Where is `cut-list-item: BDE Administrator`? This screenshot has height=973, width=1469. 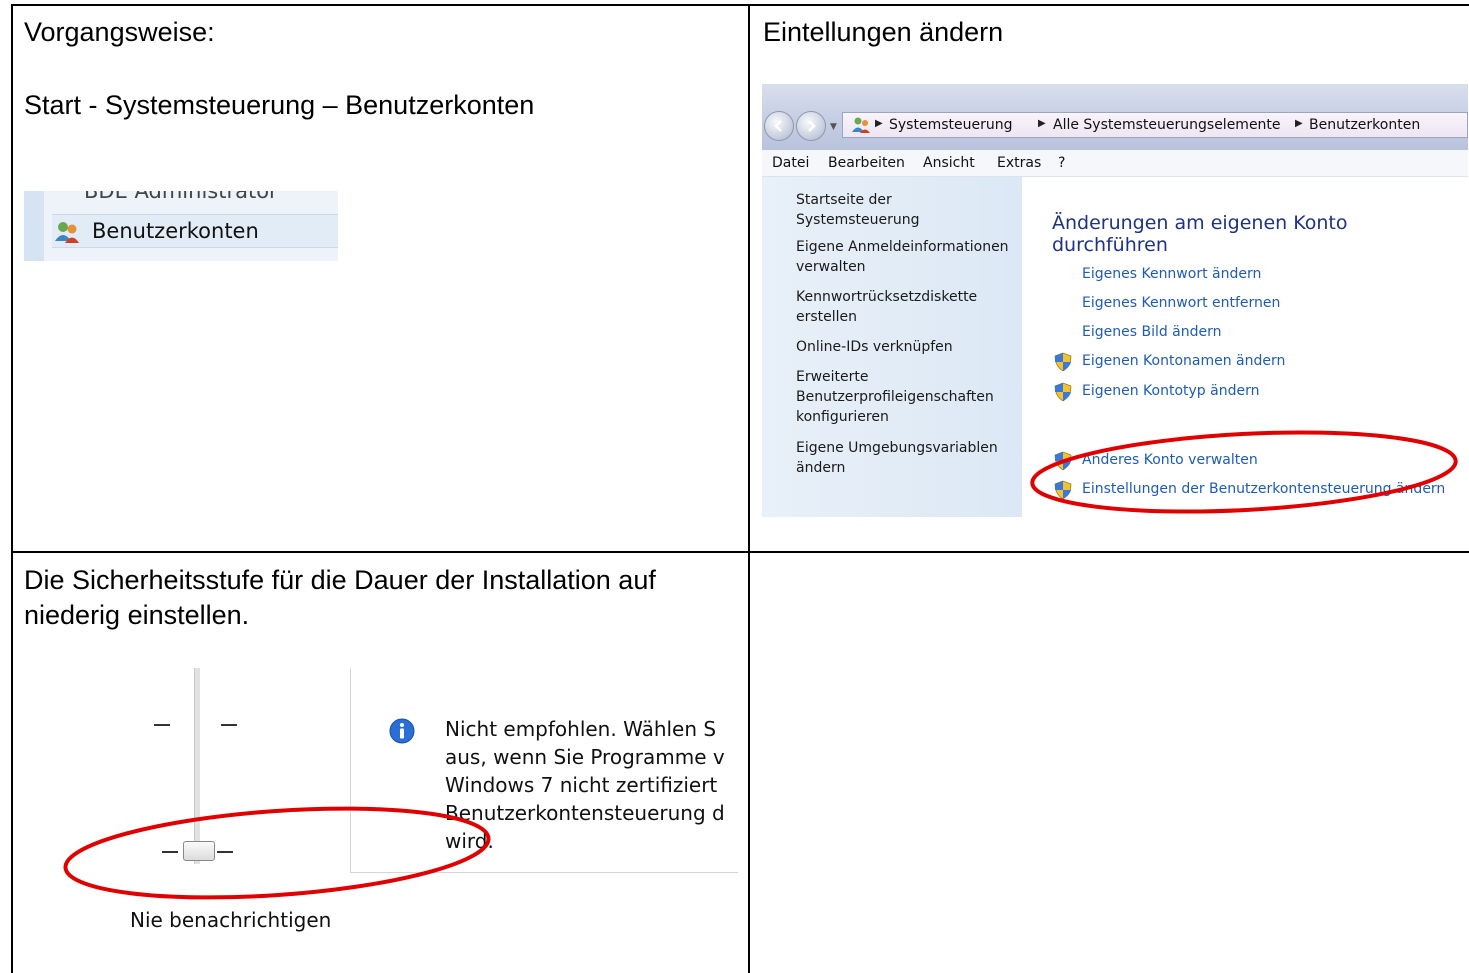 cut-list-item: BDE Administrator is located at coordinates (181, 197).